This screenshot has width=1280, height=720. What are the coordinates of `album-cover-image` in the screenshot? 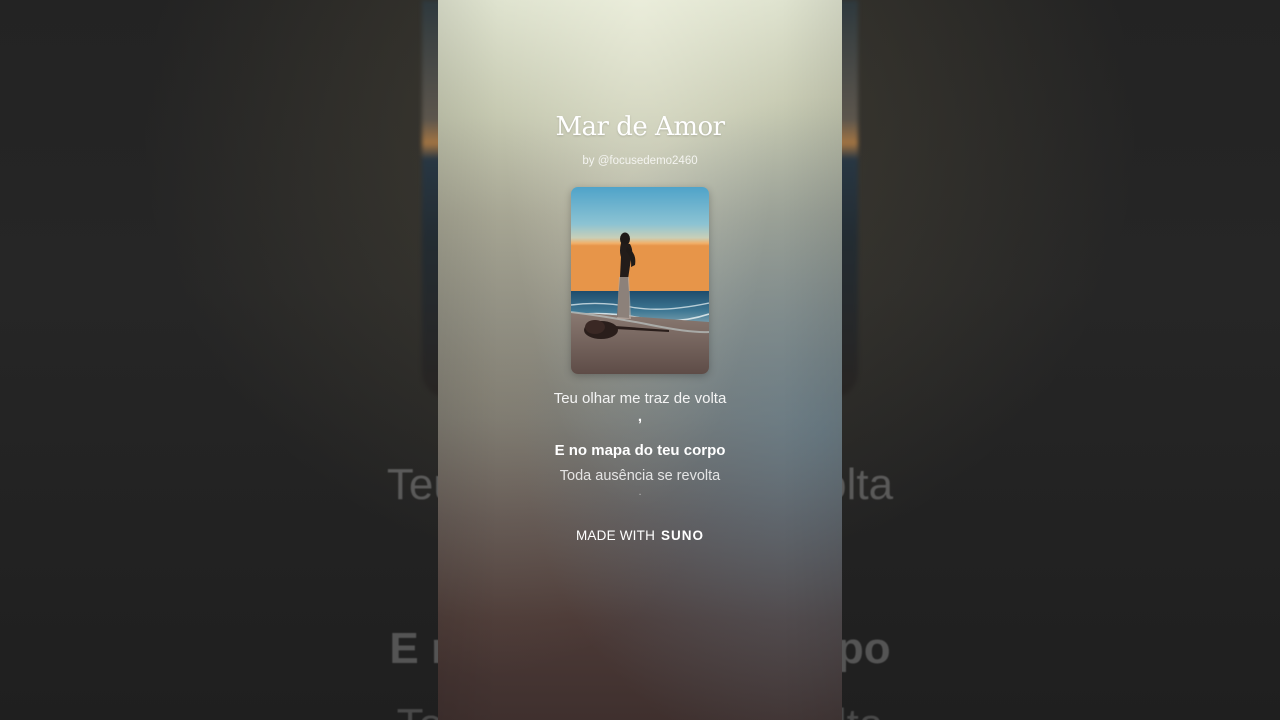 It's located at (640, 280).